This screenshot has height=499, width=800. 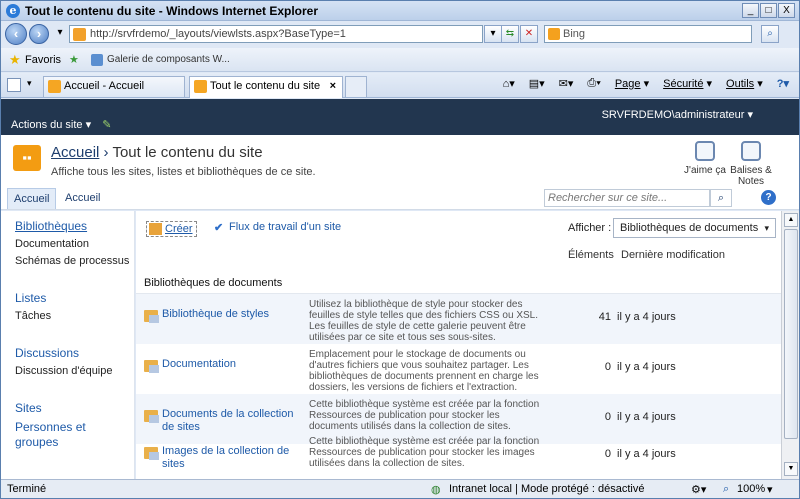 I want to click on item-count: 41, so click(x=604, y=317).